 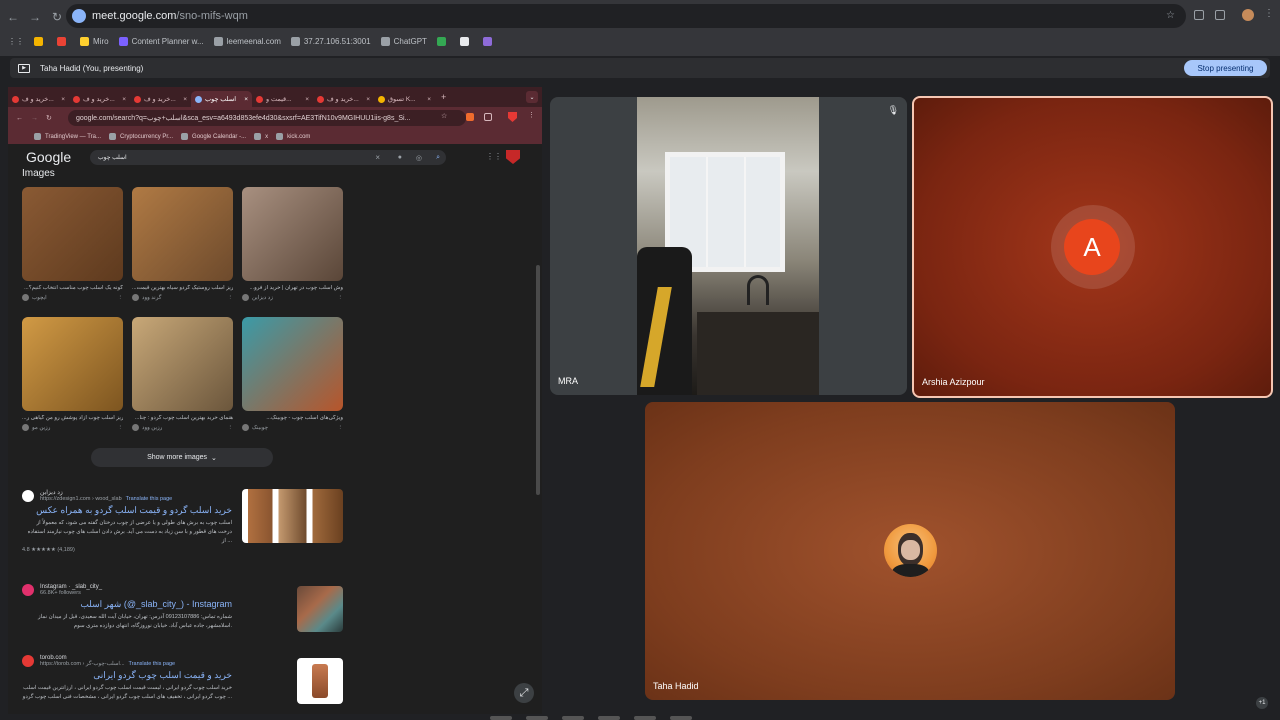 I want to click on image-result: ...ویژگی‌های اسلب چوب - چوبینک چوبینک ⋮, so click(x=292, y=374).